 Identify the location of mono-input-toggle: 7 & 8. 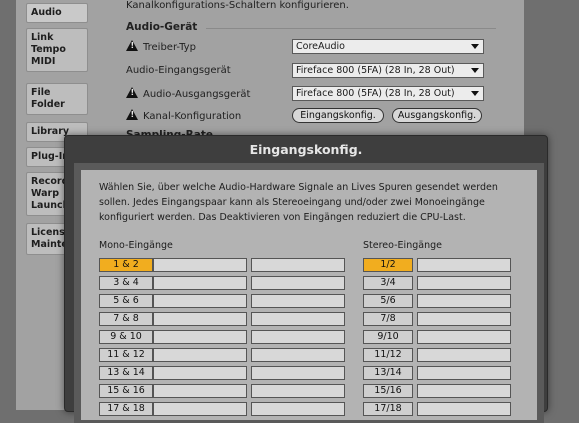
(126, 319).